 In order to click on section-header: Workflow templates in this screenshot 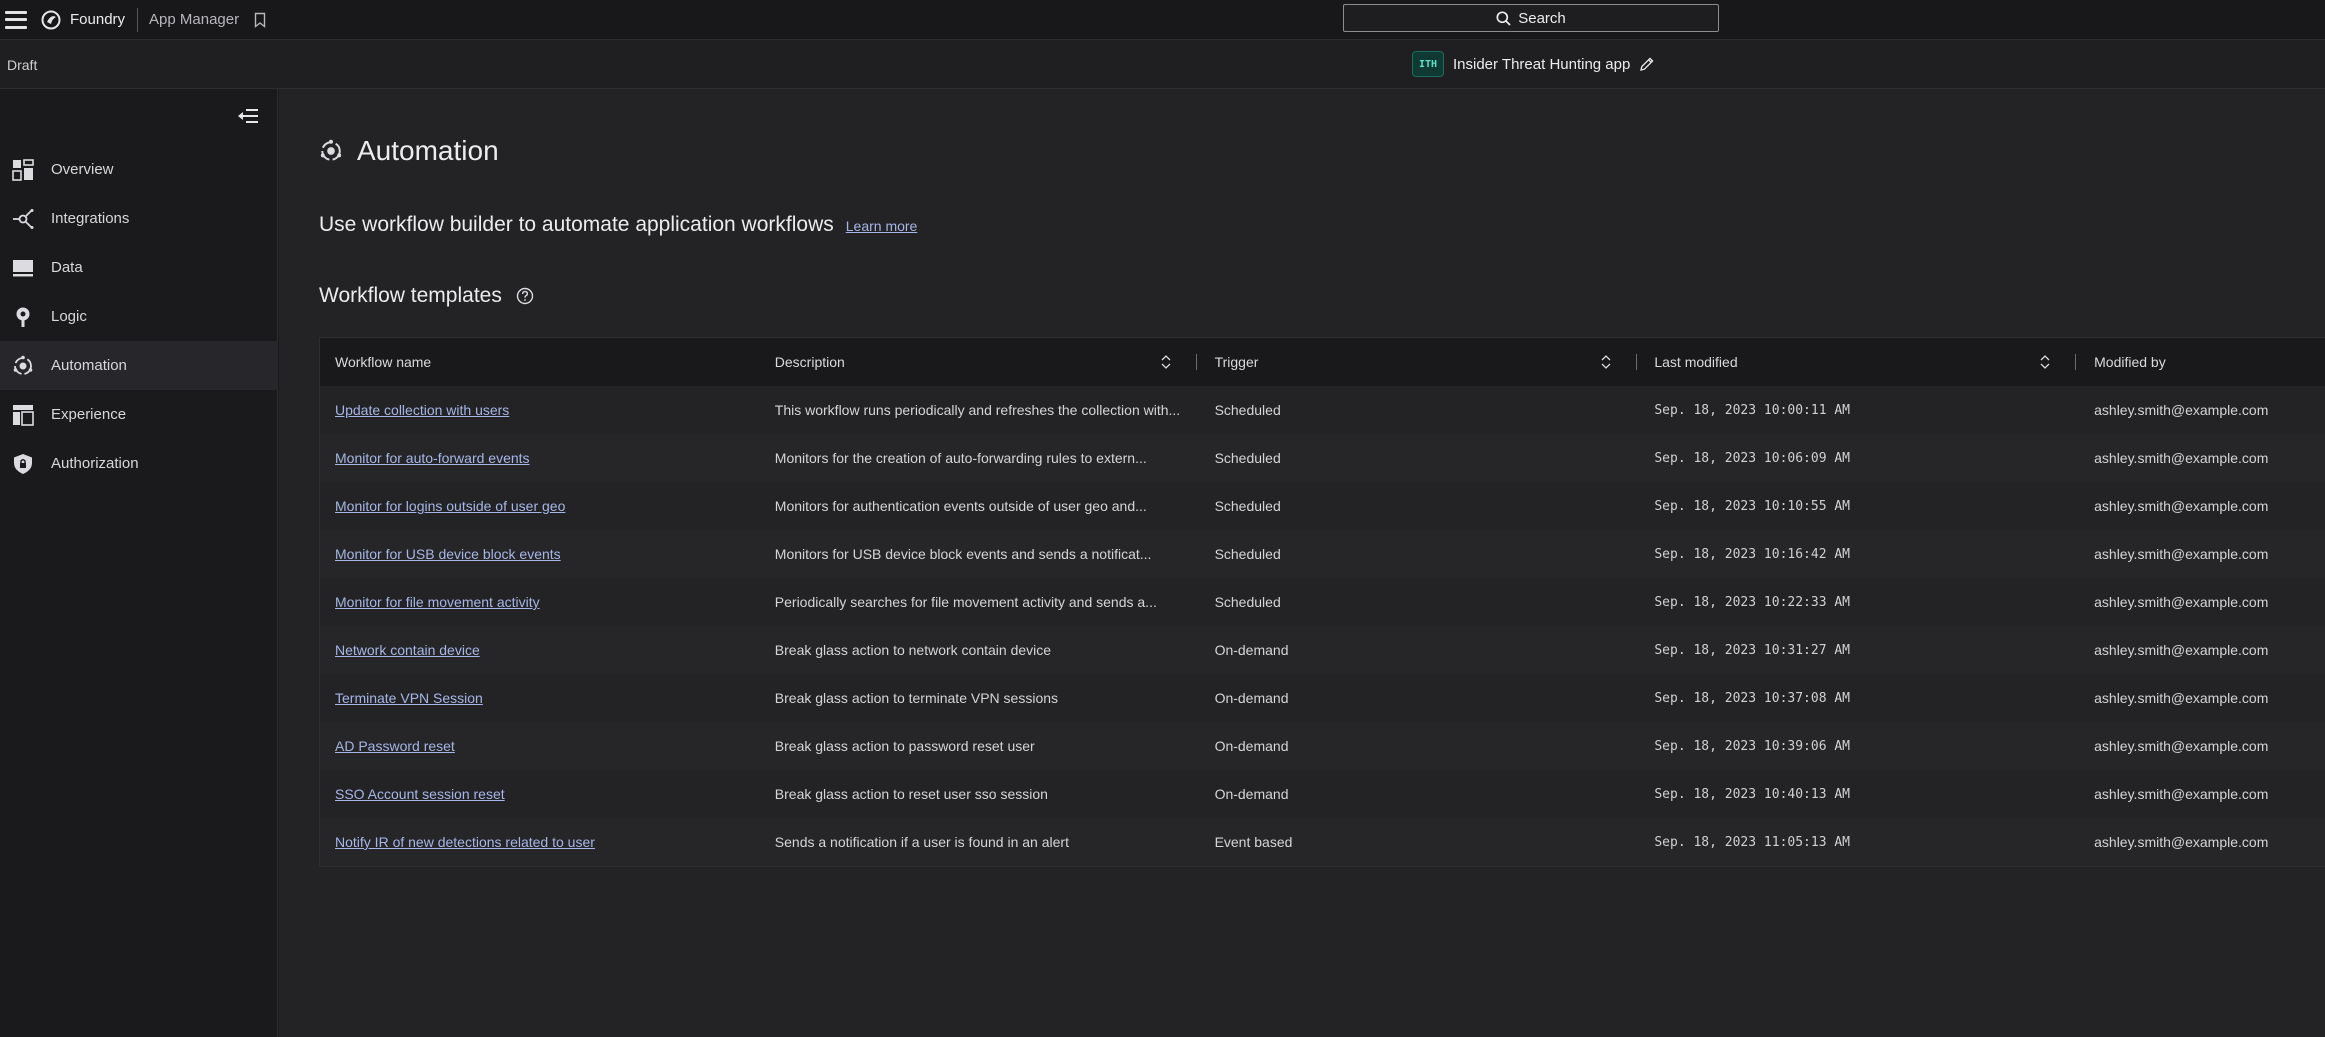, I will do `click(426, 296)`.